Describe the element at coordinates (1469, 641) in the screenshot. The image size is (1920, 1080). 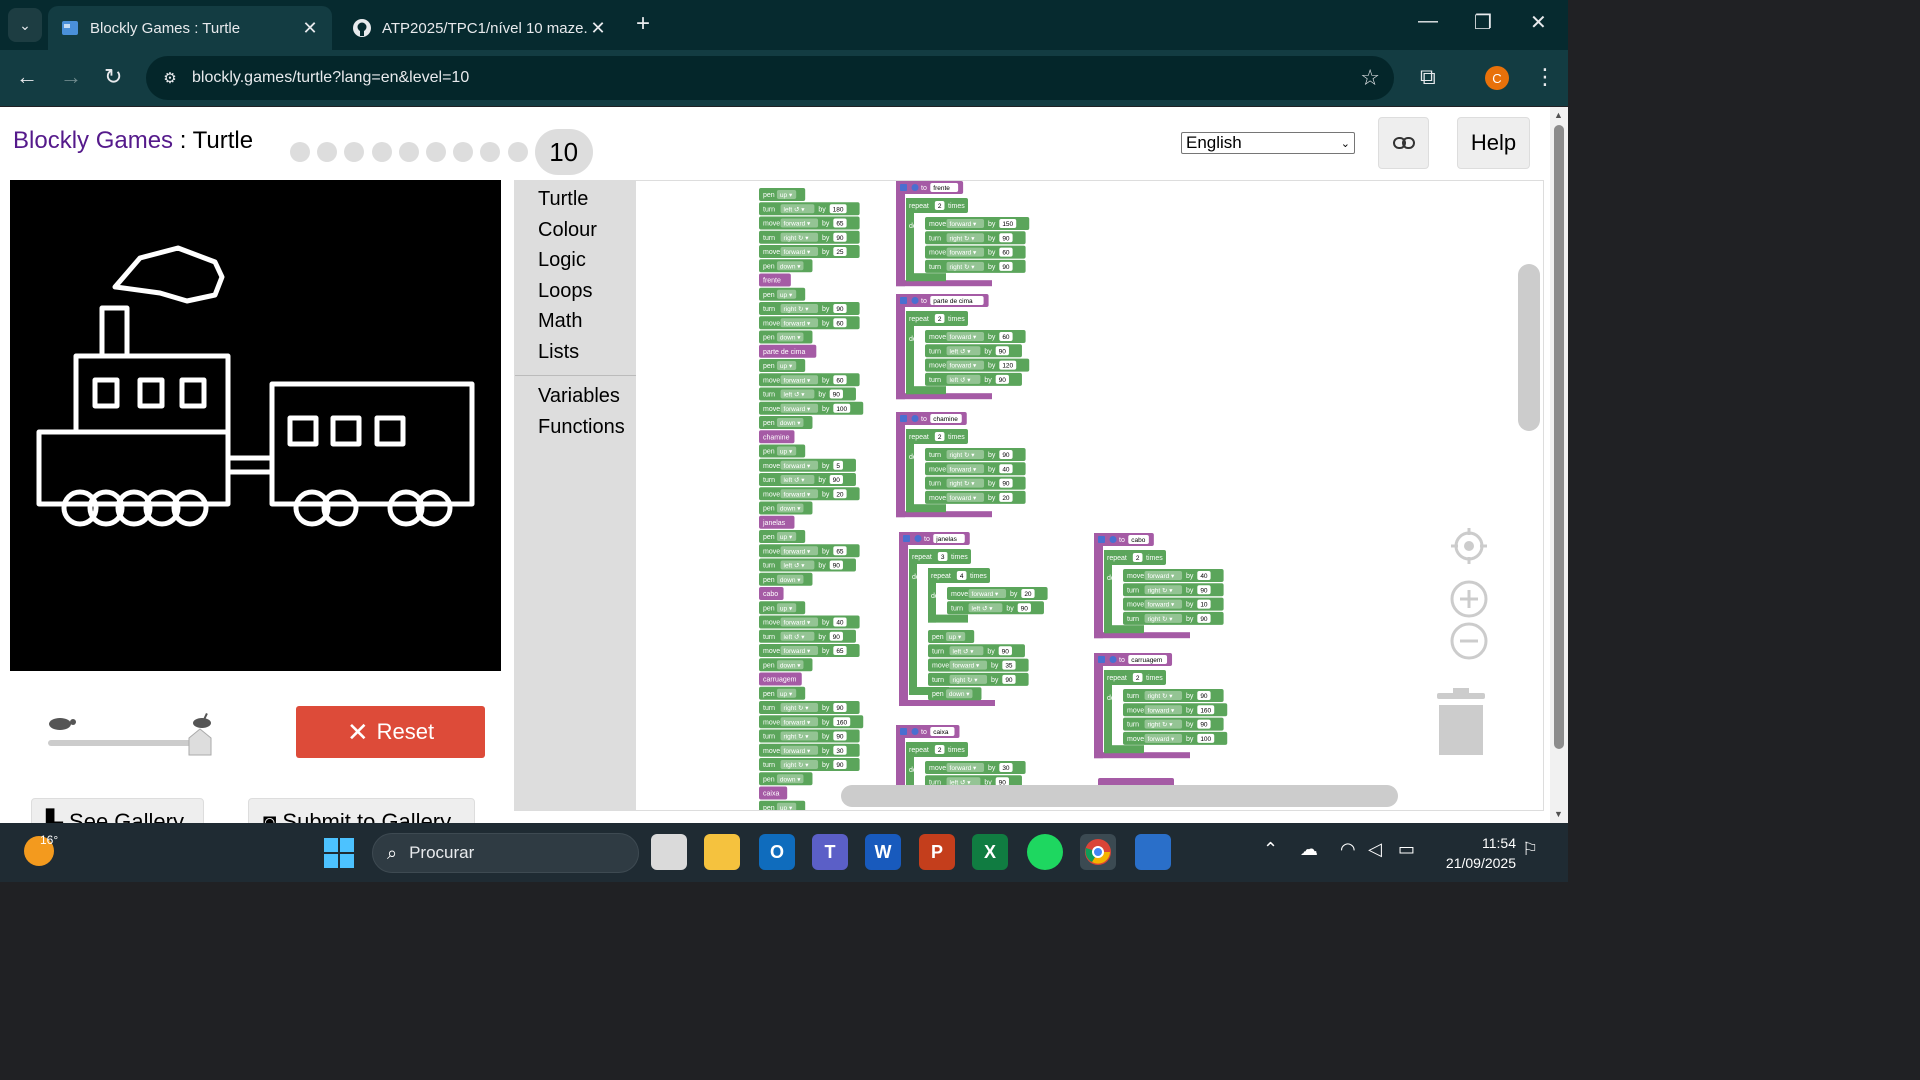
I see `zoom-out-icon` at that location.